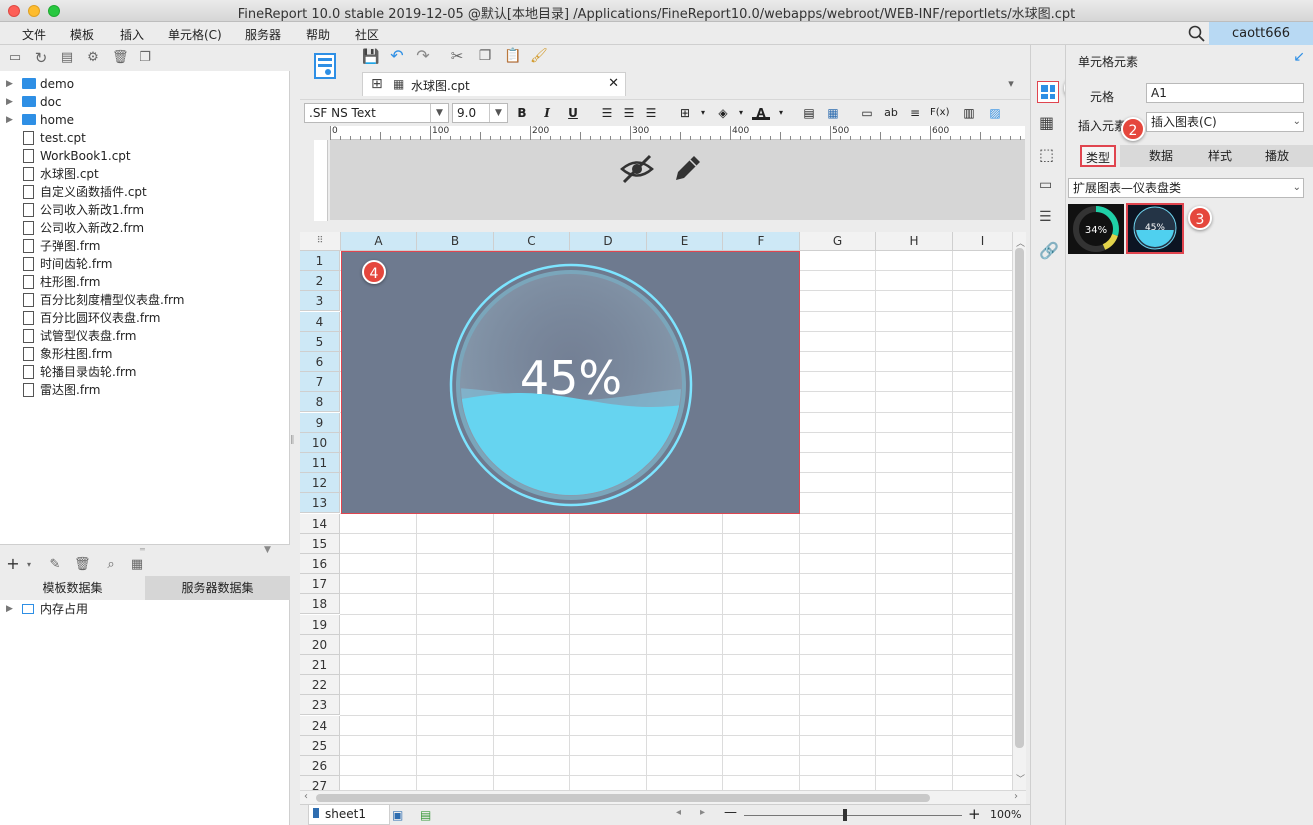 This screenshot has height=825, width=1313. Describe the element at coordinates (325, 67) in the screenshot. I see `template-icon` at that location.